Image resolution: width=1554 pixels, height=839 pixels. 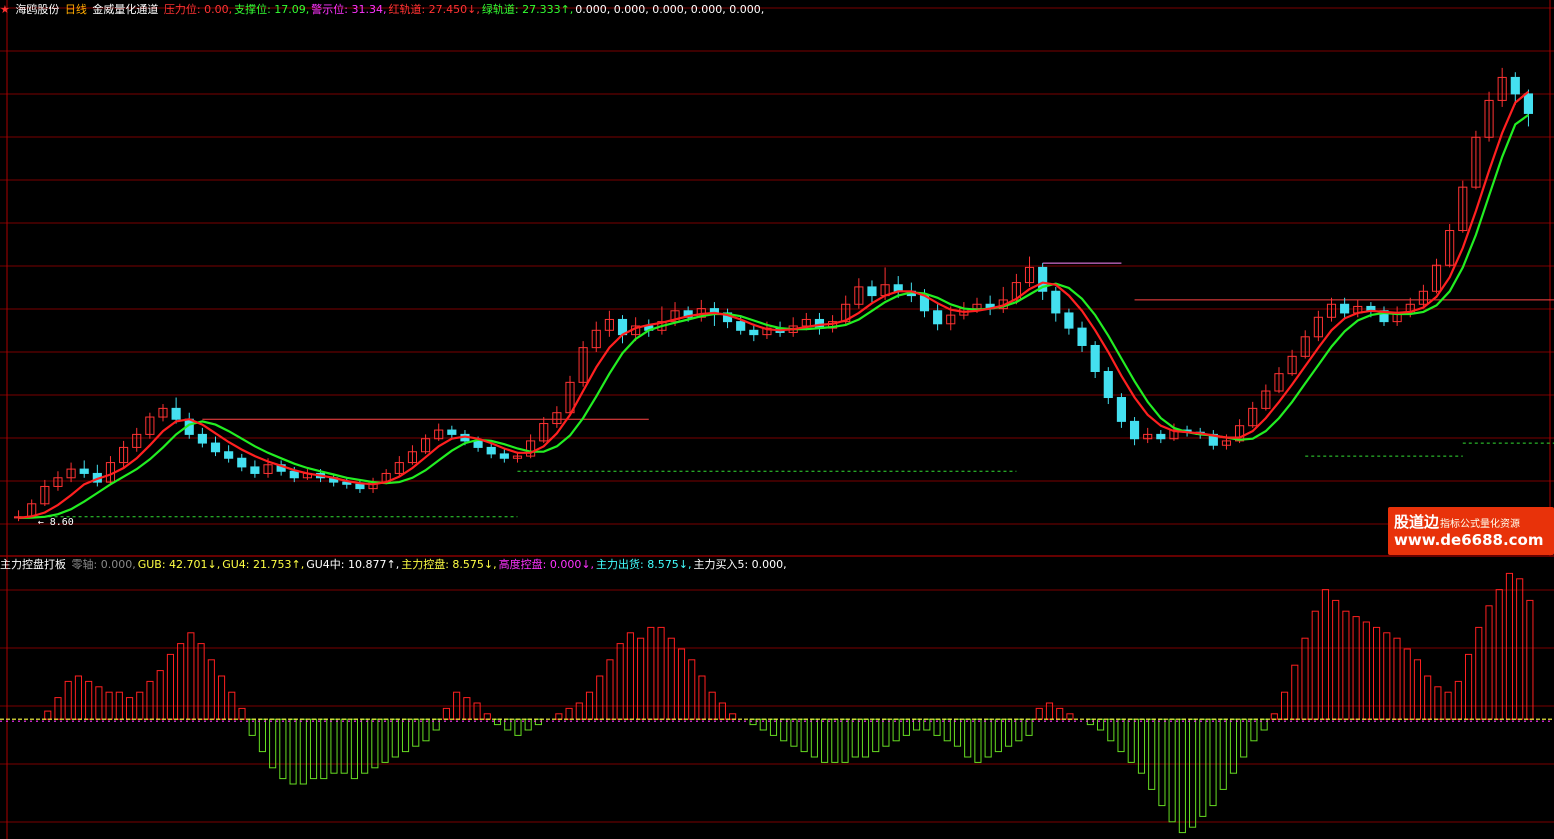 I want to click on watermark-name: 股道边, so click(x=1417, y=522).